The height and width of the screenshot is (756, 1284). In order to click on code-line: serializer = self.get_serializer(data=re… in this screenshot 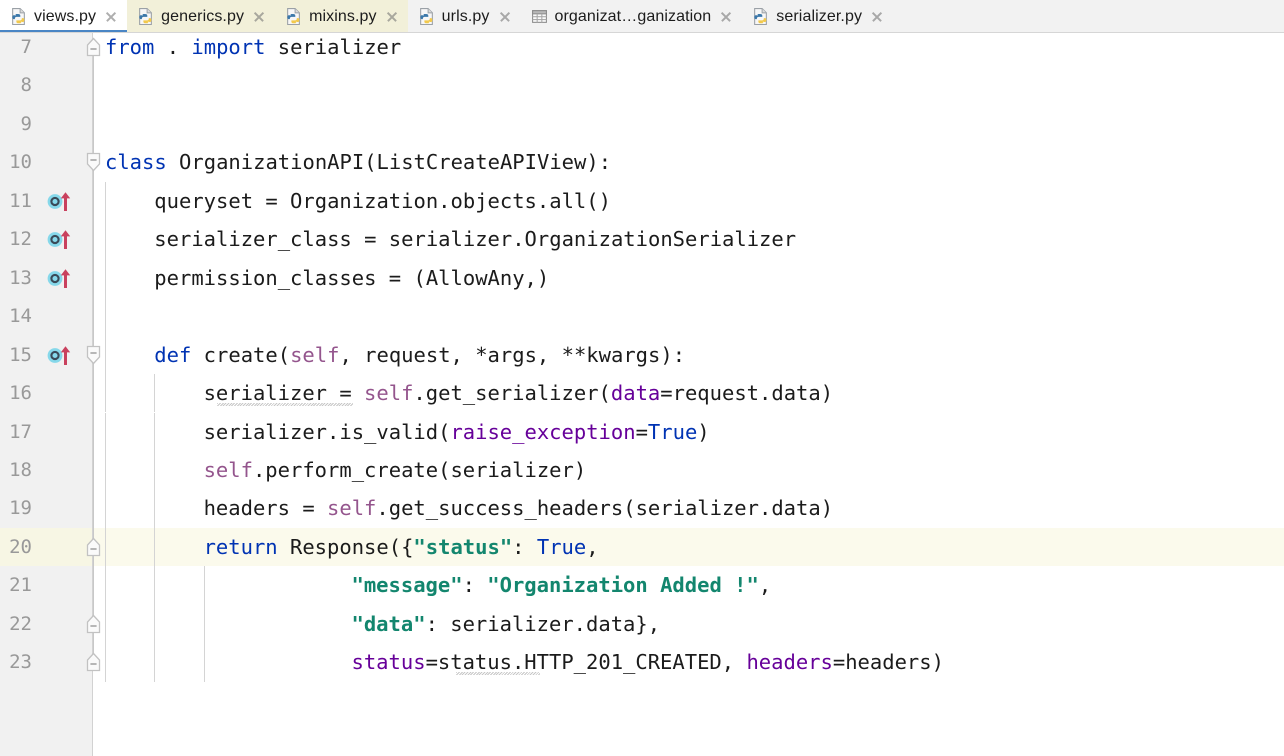, I will do `click(518, 393)`.